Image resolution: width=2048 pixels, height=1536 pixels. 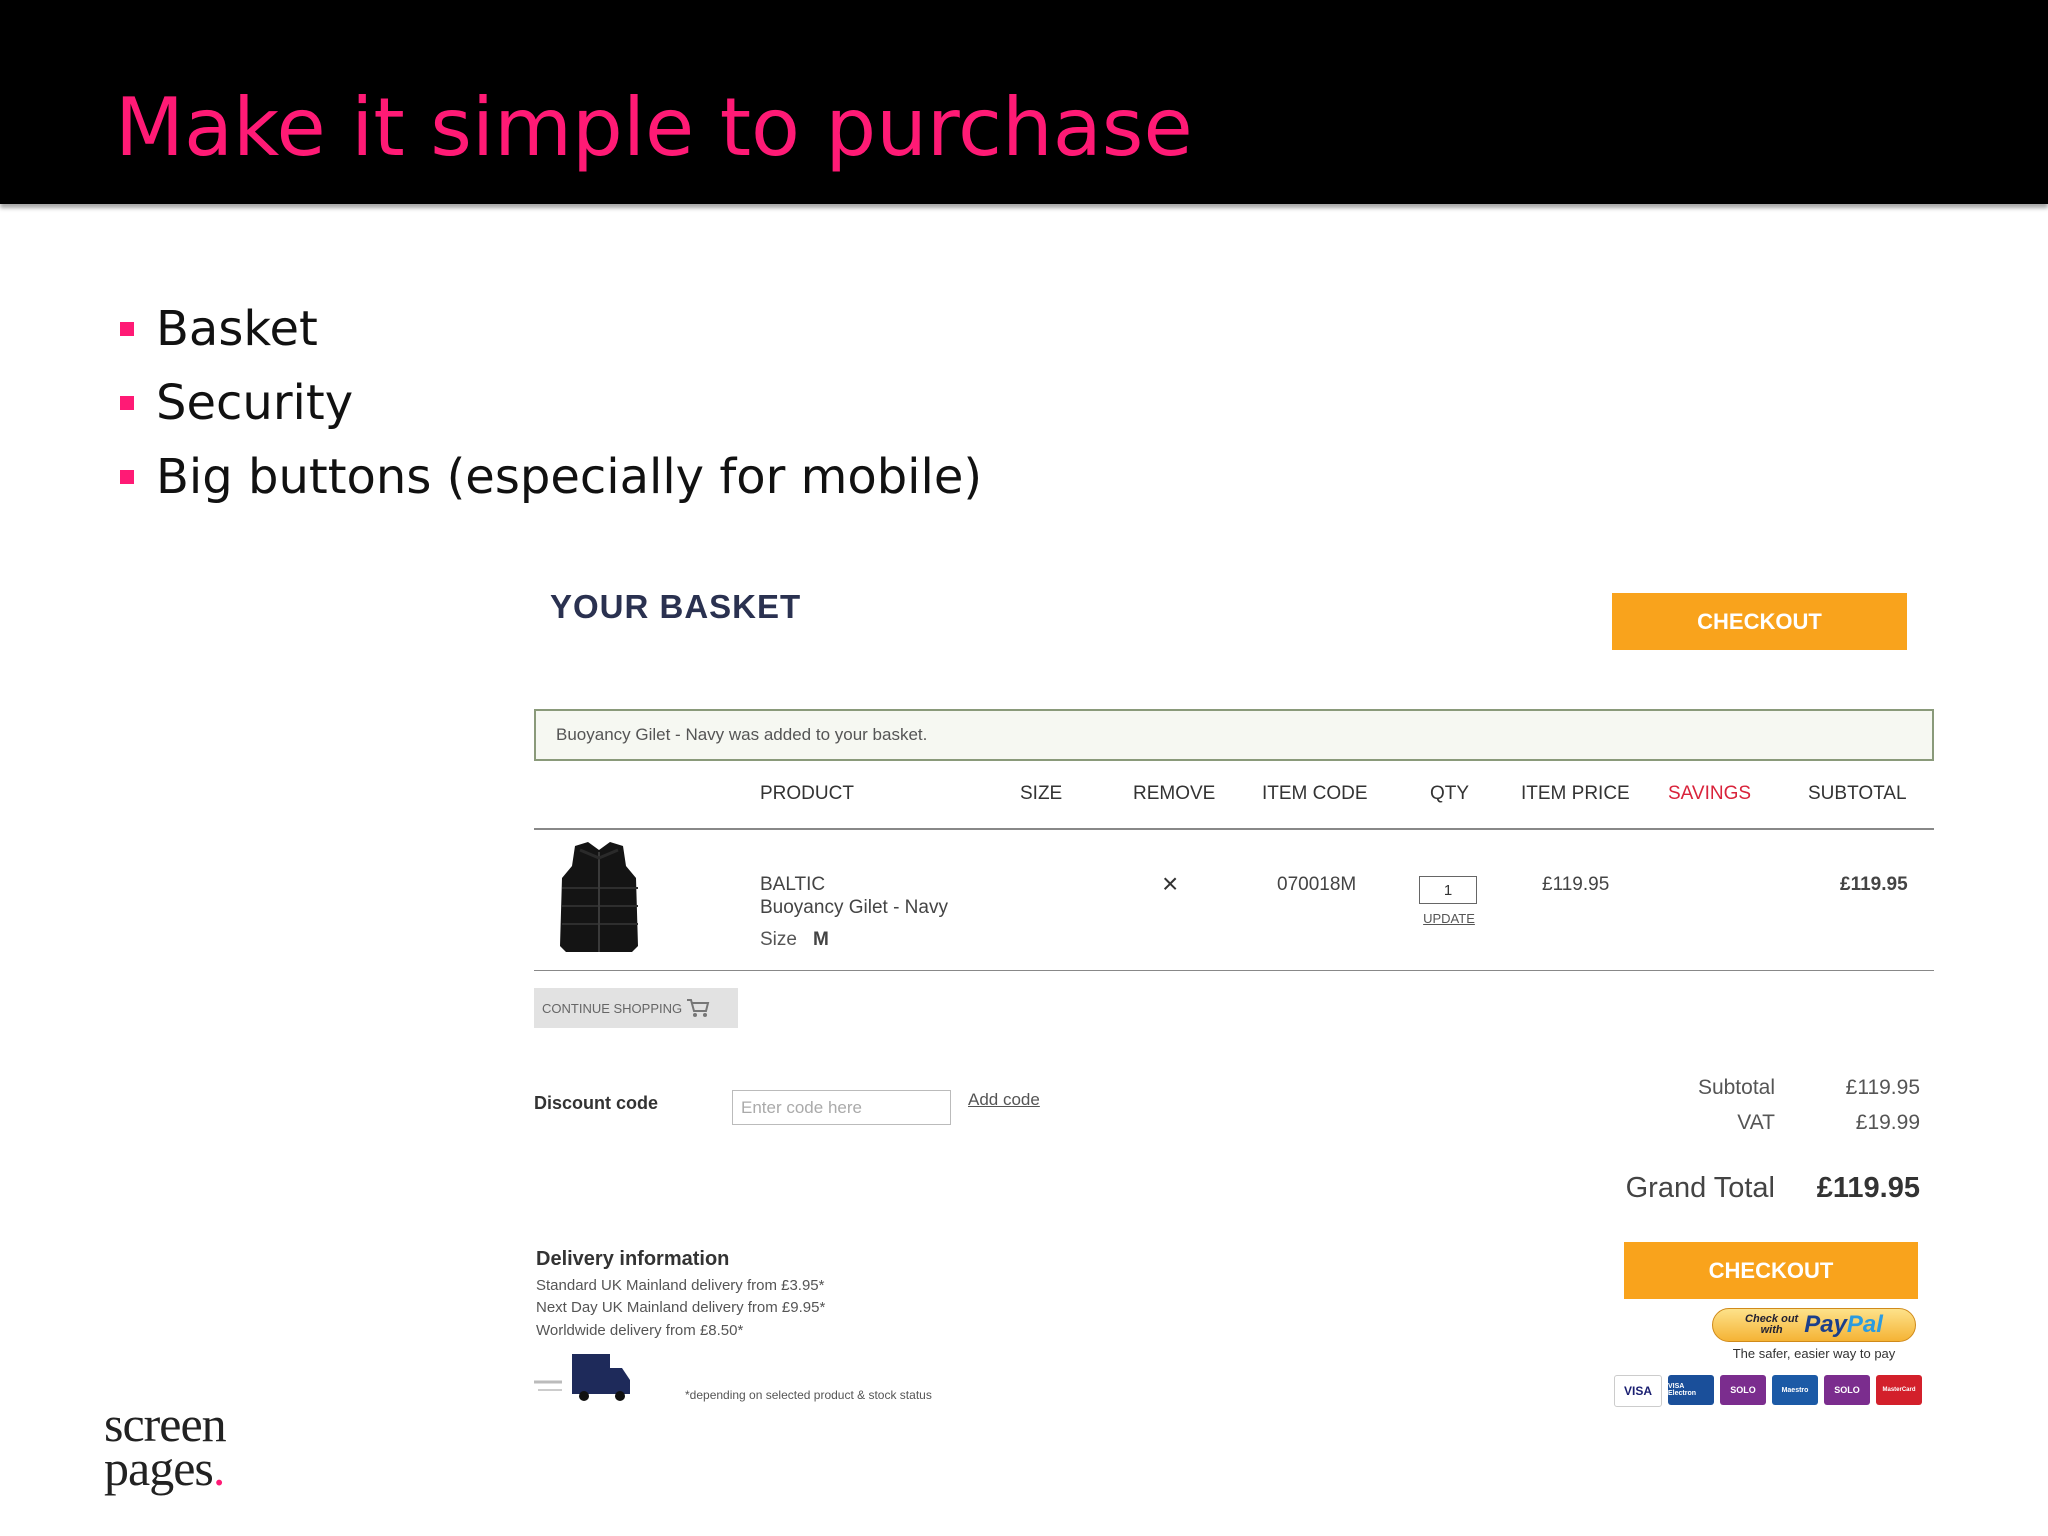 I want to click on col-header-item-code: ITEM CODE, so click(x=1315, y=793).